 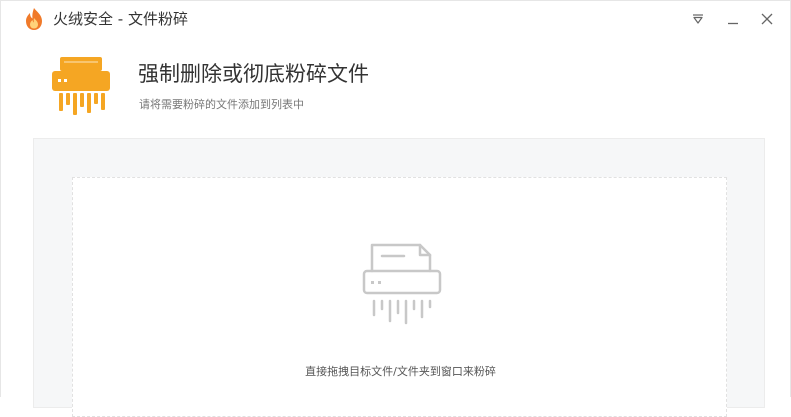 What do you see at coordinates (767, 19) in the screenshot?
I see `close-icon` at bounding box center [767, 19].